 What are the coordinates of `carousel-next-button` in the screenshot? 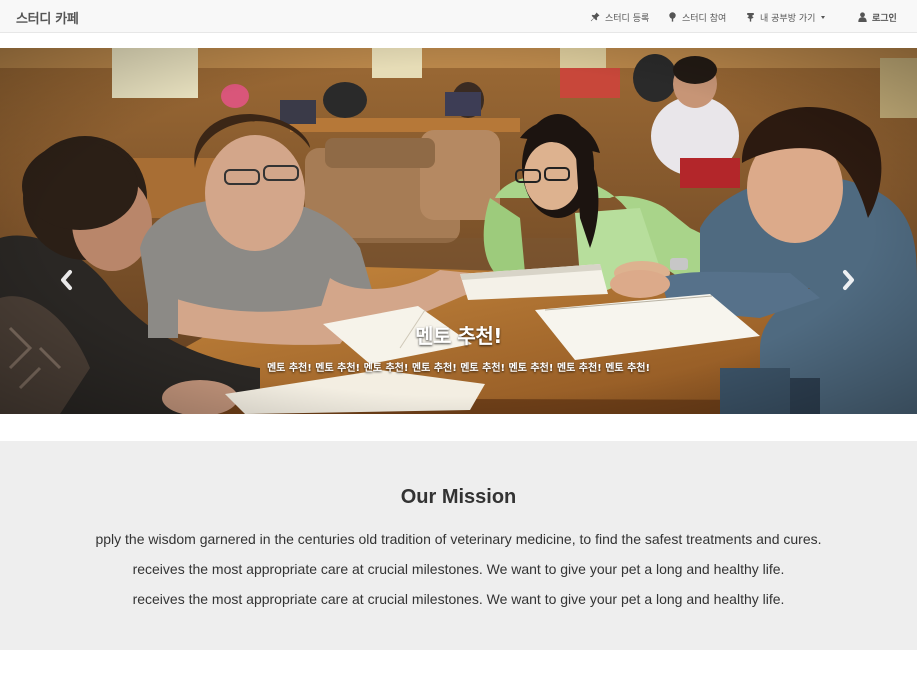 It's located at (849, 280).